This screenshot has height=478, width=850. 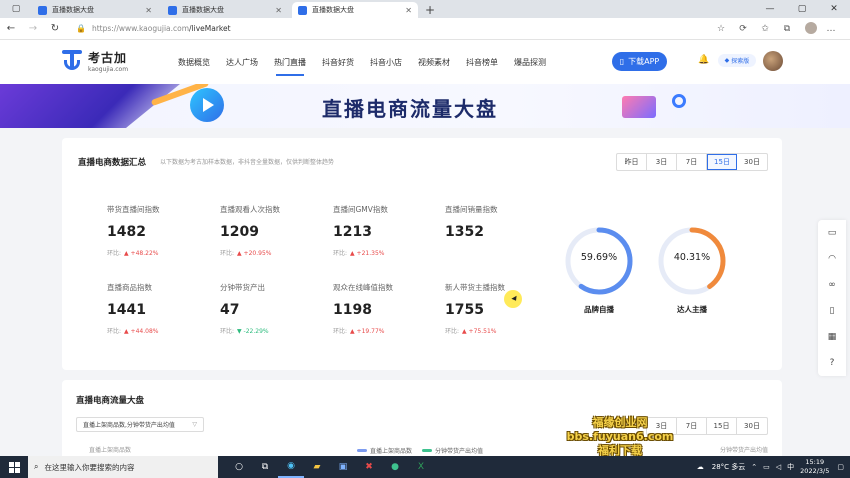 I want to click on profile-icon, so click(x=809, y=29).